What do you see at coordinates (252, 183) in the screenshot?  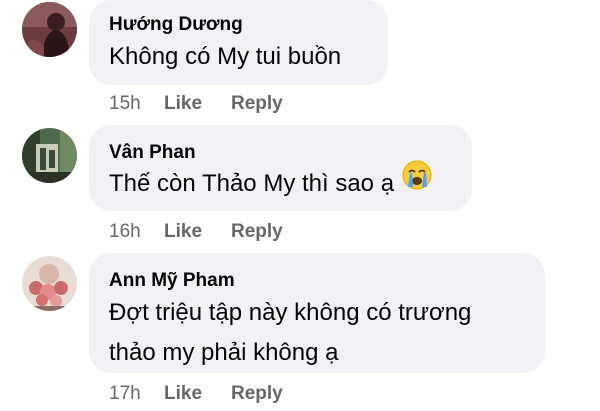 I see `comment-text-content: Thế còn Thảo My thì sao ạ` at bounding box center [252, 183].